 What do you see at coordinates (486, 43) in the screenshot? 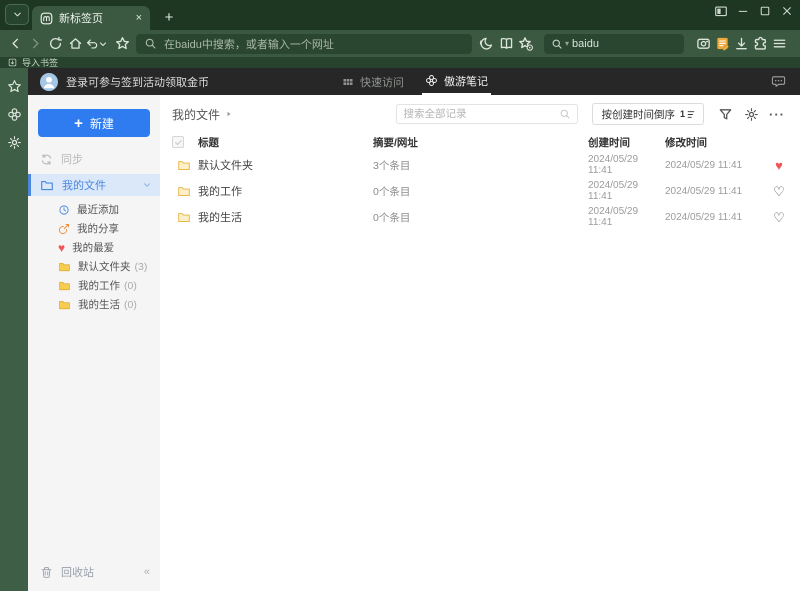
I see `night-mode-icon` at bounding box center [486, 43].